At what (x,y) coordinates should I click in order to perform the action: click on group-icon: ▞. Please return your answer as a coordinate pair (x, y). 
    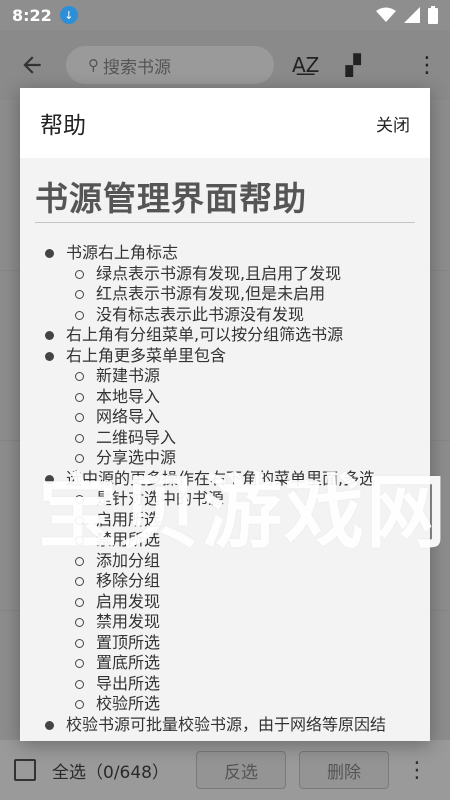
    Looking at the image, I should click on (352, 65).